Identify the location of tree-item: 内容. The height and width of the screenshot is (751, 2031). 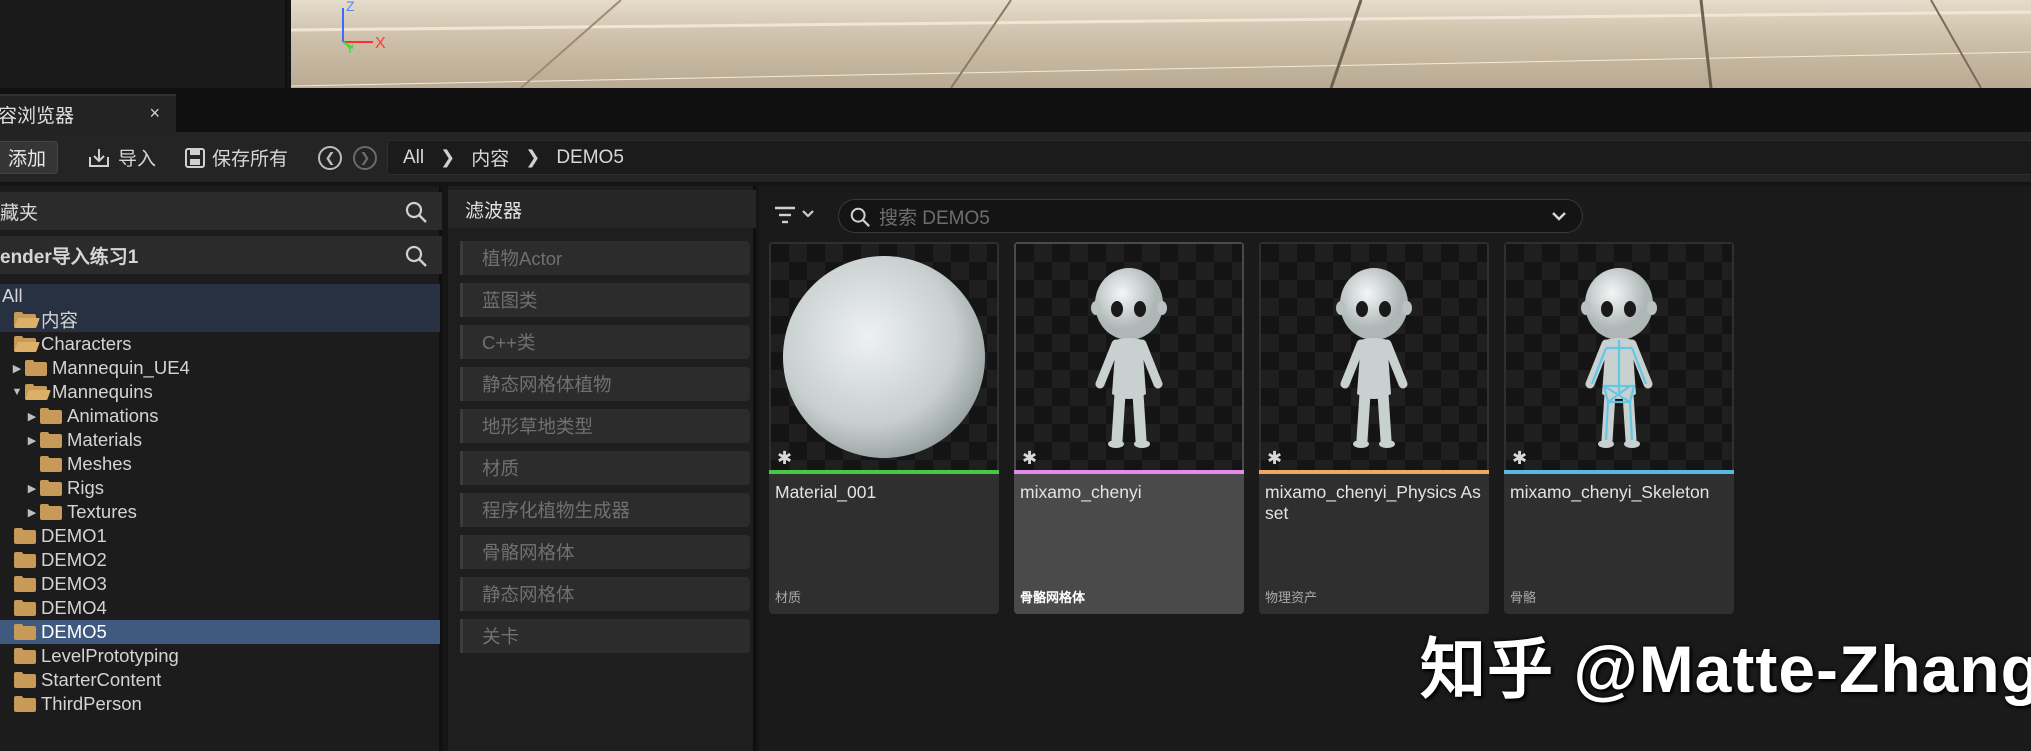
(220, 320).